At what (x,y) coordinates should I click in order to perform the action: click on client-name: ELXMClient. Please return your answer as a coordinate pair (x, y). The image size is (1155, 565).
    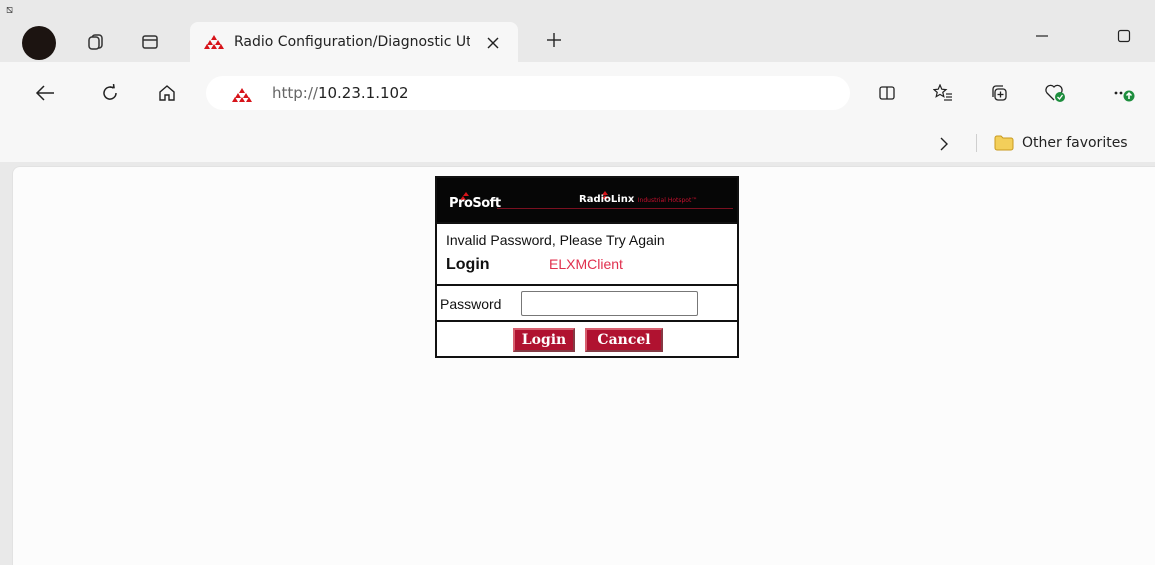
    Looking at the image, I should click on (586, 264).